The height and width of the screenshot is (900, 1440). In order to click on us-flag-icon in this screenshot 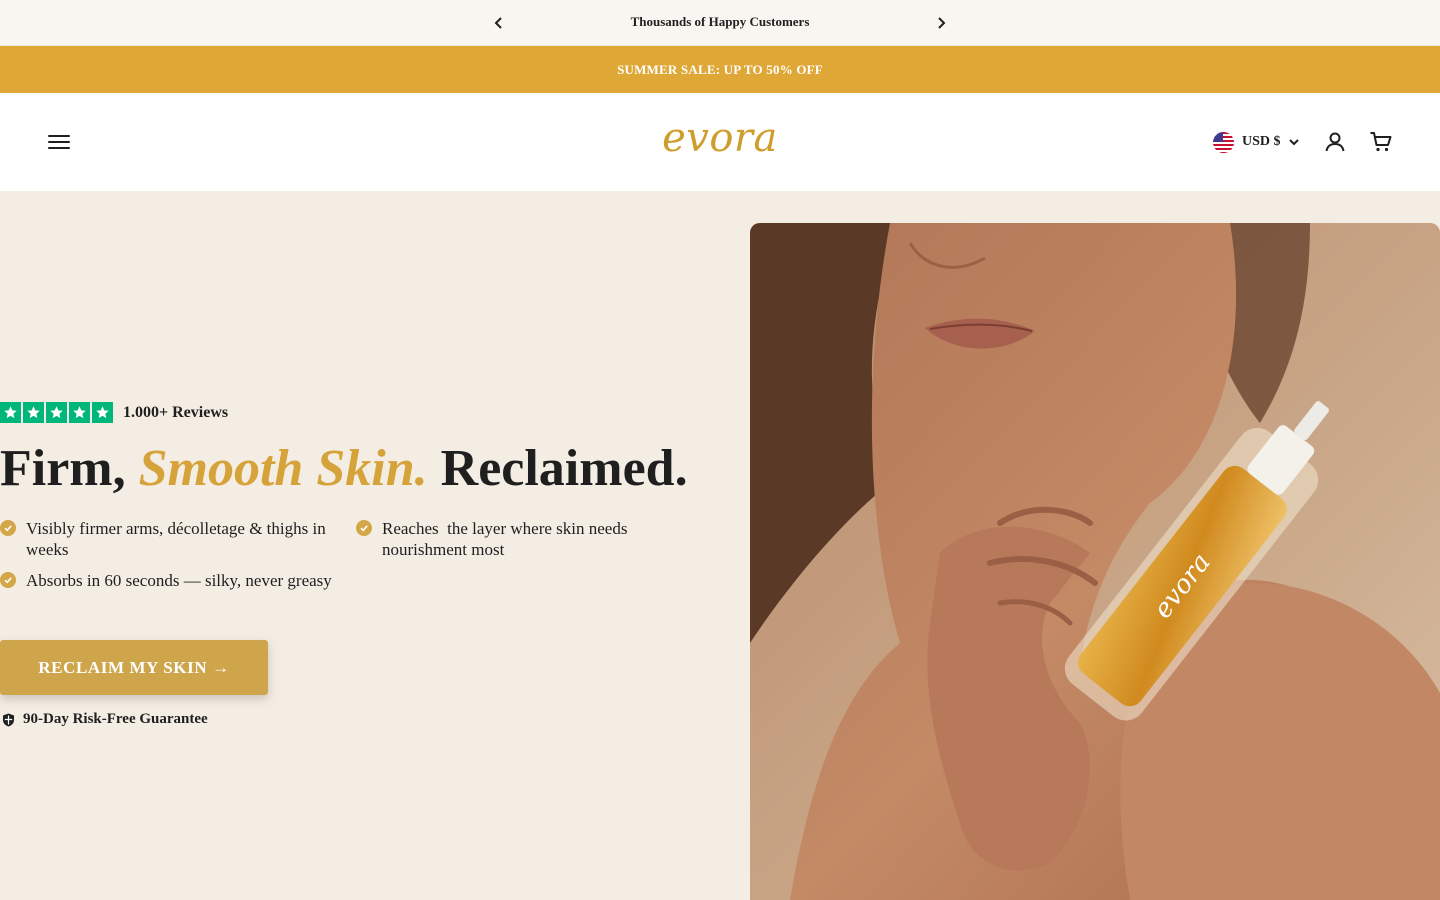, I will do `click(1223, 142)`.